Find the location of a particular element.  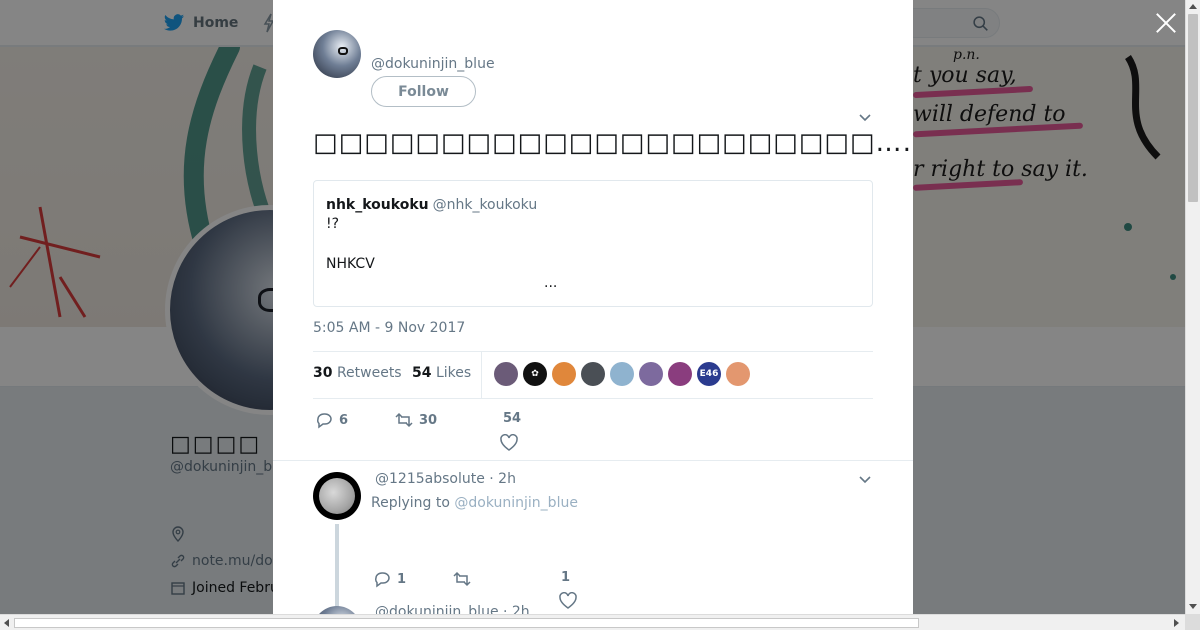

tweet-author is located at coordinates (337, 54).